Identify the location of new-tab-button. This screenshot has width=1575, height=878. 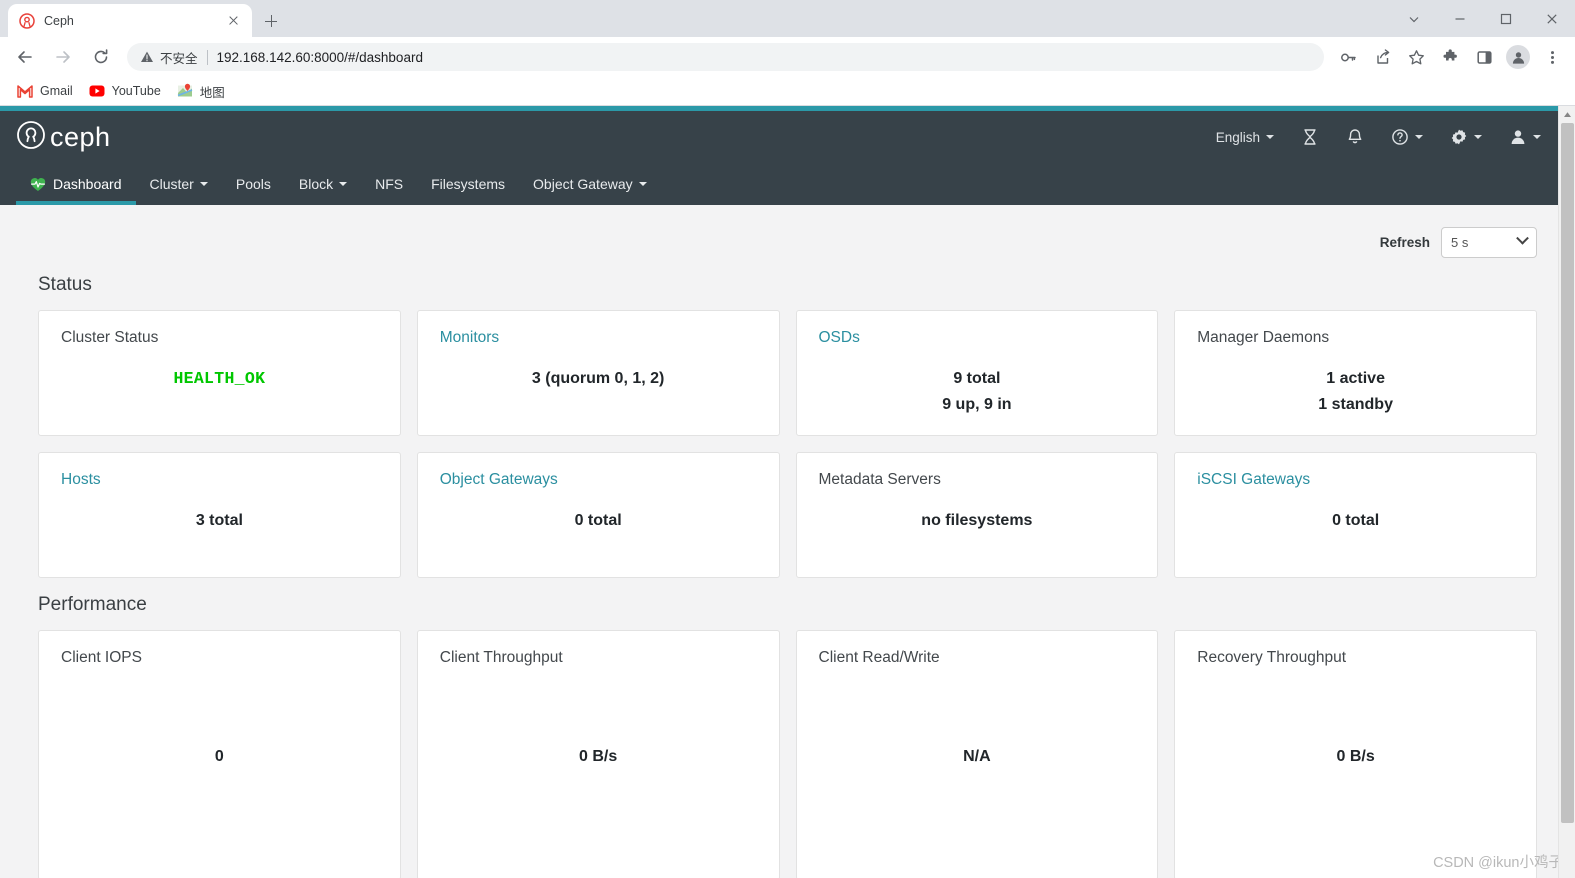
(271, 21).